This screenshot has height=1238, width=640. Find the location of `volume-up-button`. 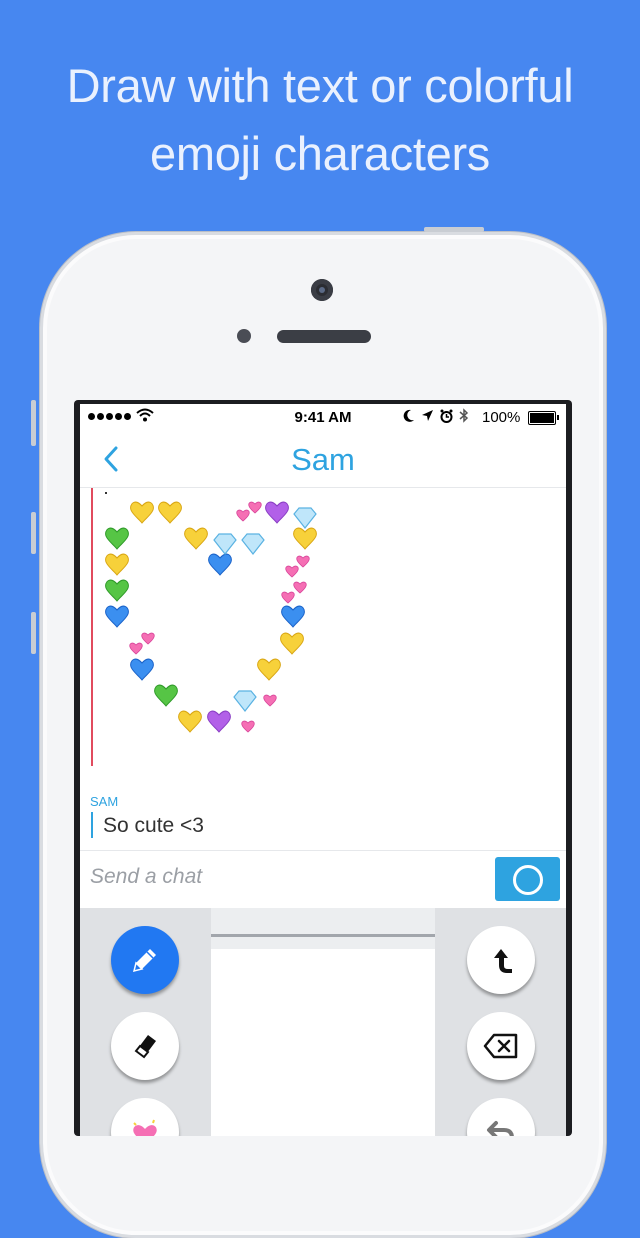

volume-up-button is located at coordinates (33, 533).